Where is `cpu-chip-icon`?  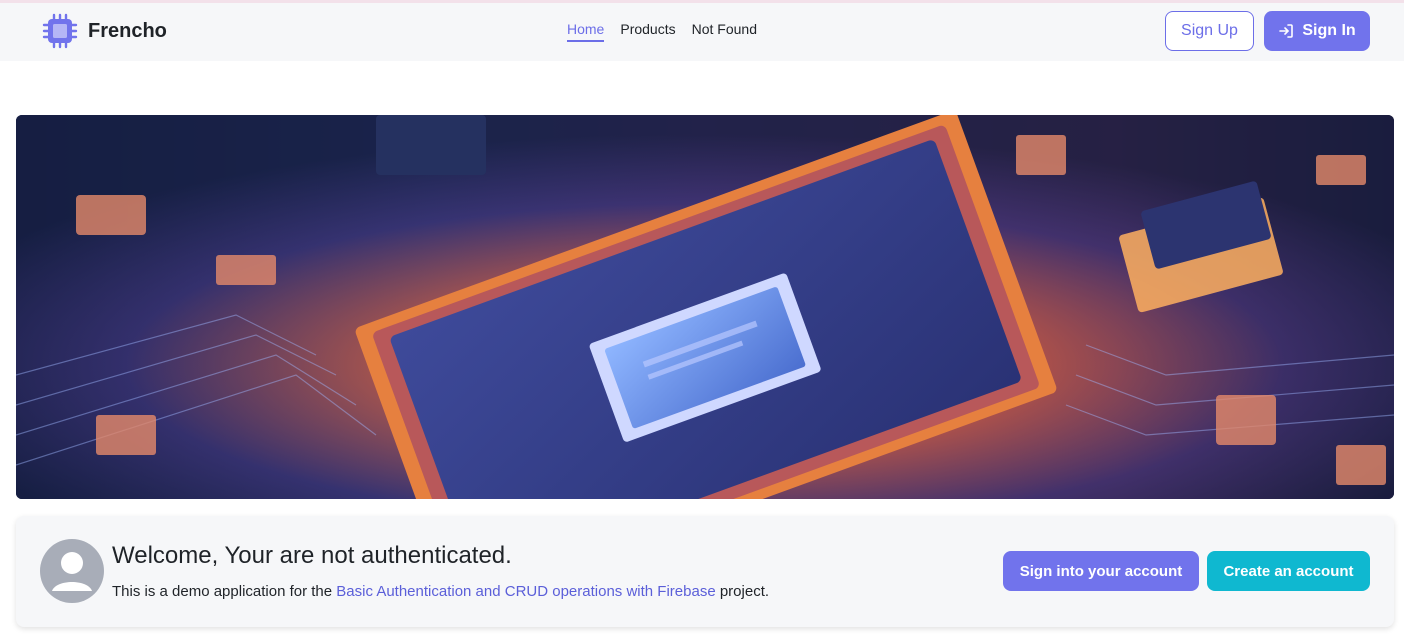 cpu-chip-icon is located at coordinates (60, 31).